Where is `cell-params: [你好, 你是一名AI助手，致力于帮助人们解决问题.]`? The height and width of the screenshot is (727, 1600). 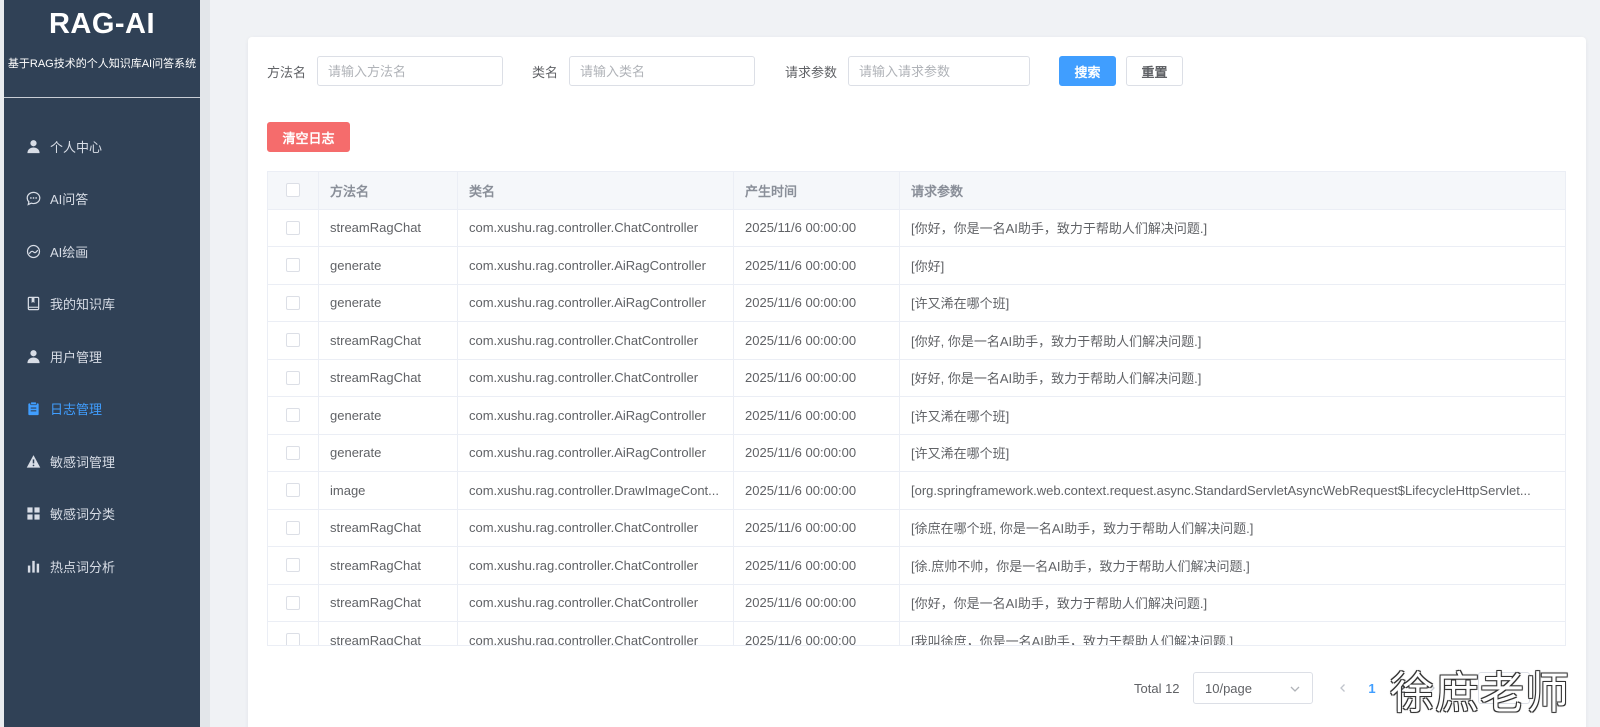
cell-params: [你好, 你是一名AI助手，致力于帮助人们解决问题.] is located at coordinates (1056, 341).